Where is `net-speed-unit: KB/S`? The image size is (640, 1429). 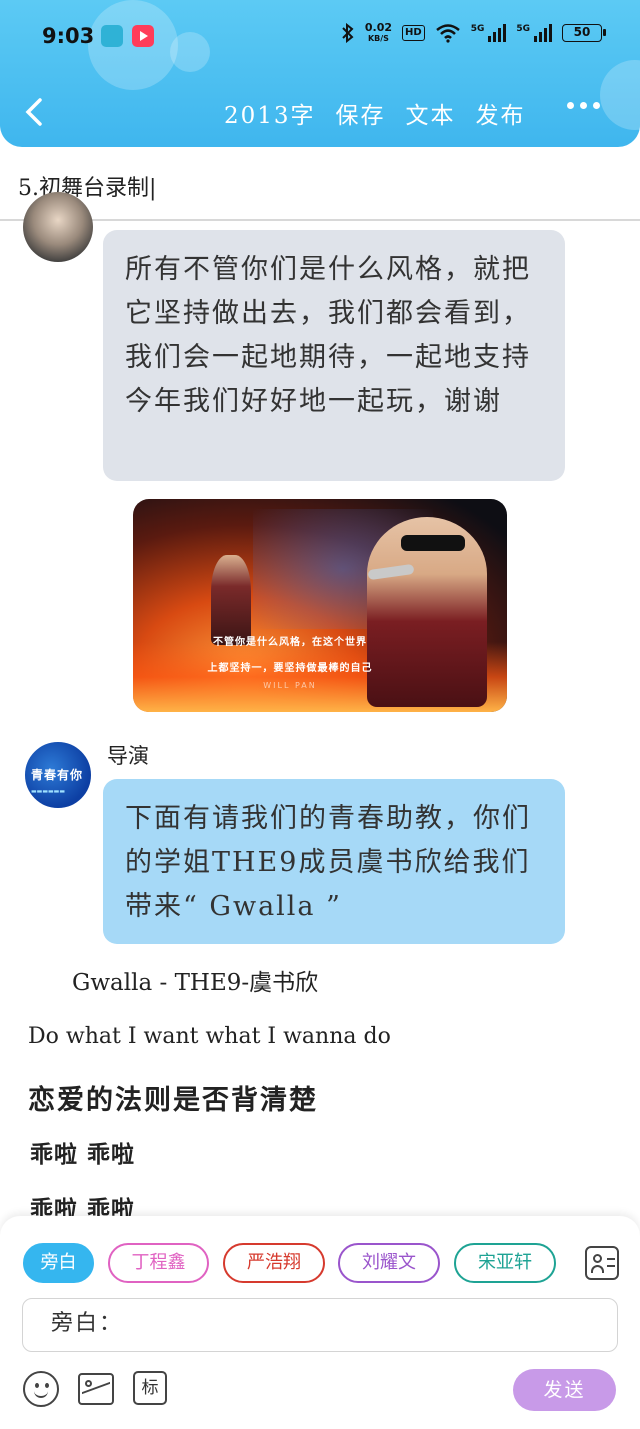
net-speed-unit: KB/S is located at coordinates (378, 38).